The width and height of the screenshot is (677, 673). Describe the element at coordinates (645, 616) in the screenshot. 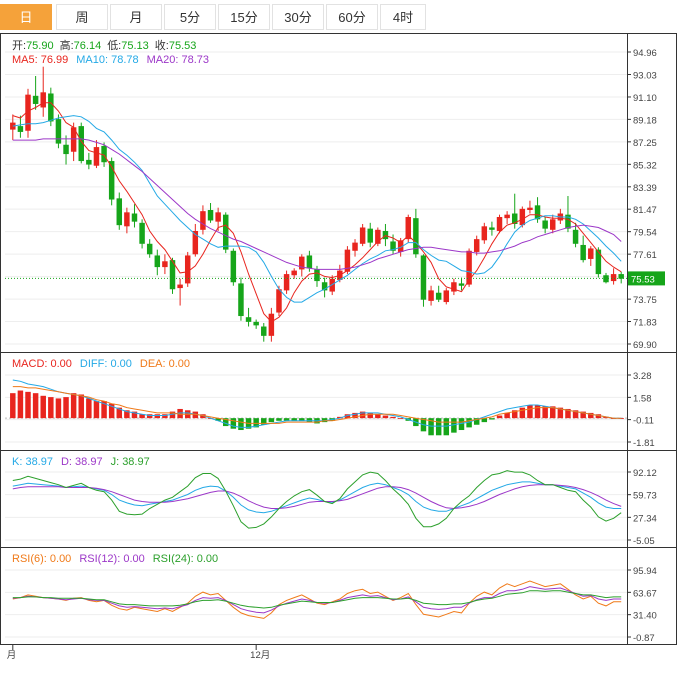

I see `rsi-tick-label: 31.40` at that location.